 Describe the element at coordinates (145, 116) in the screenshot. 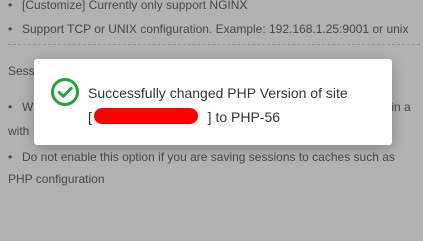

I see `redacted-site-name` at that location.